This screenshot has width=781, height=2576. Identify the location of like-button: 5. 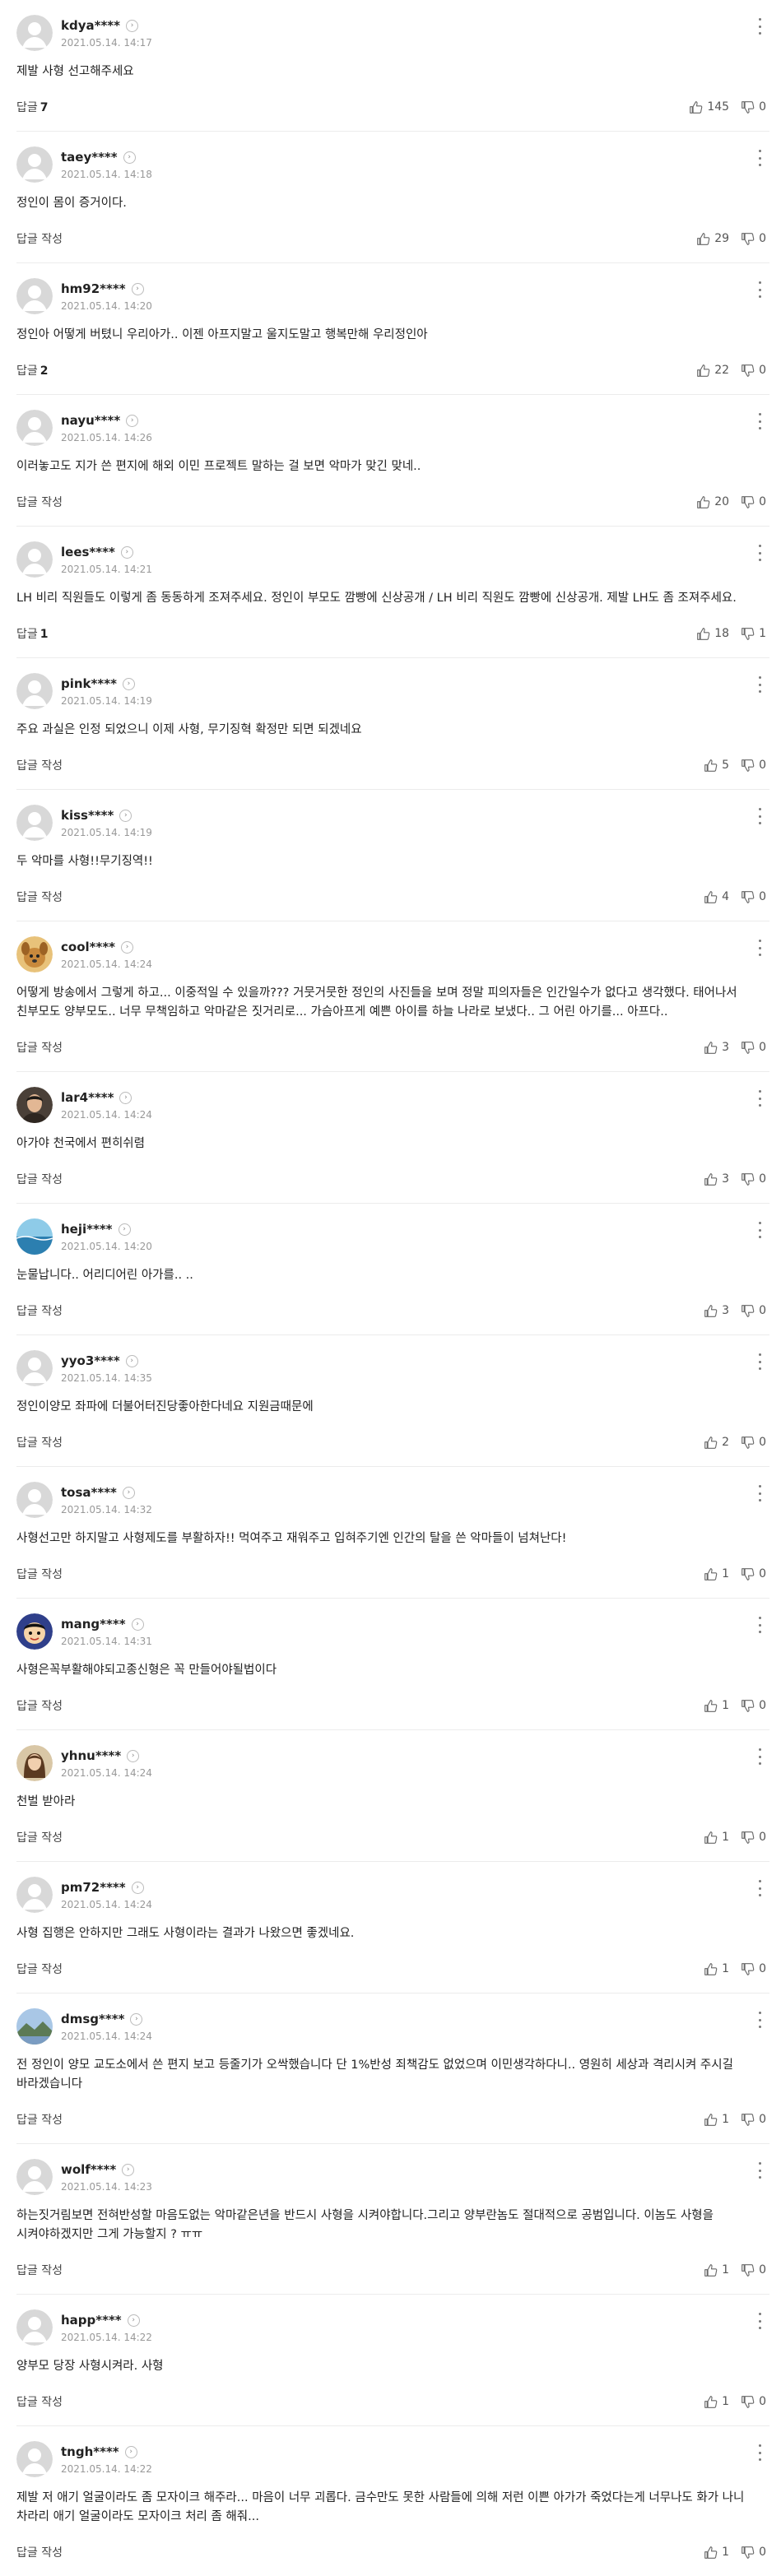
(716, 766).